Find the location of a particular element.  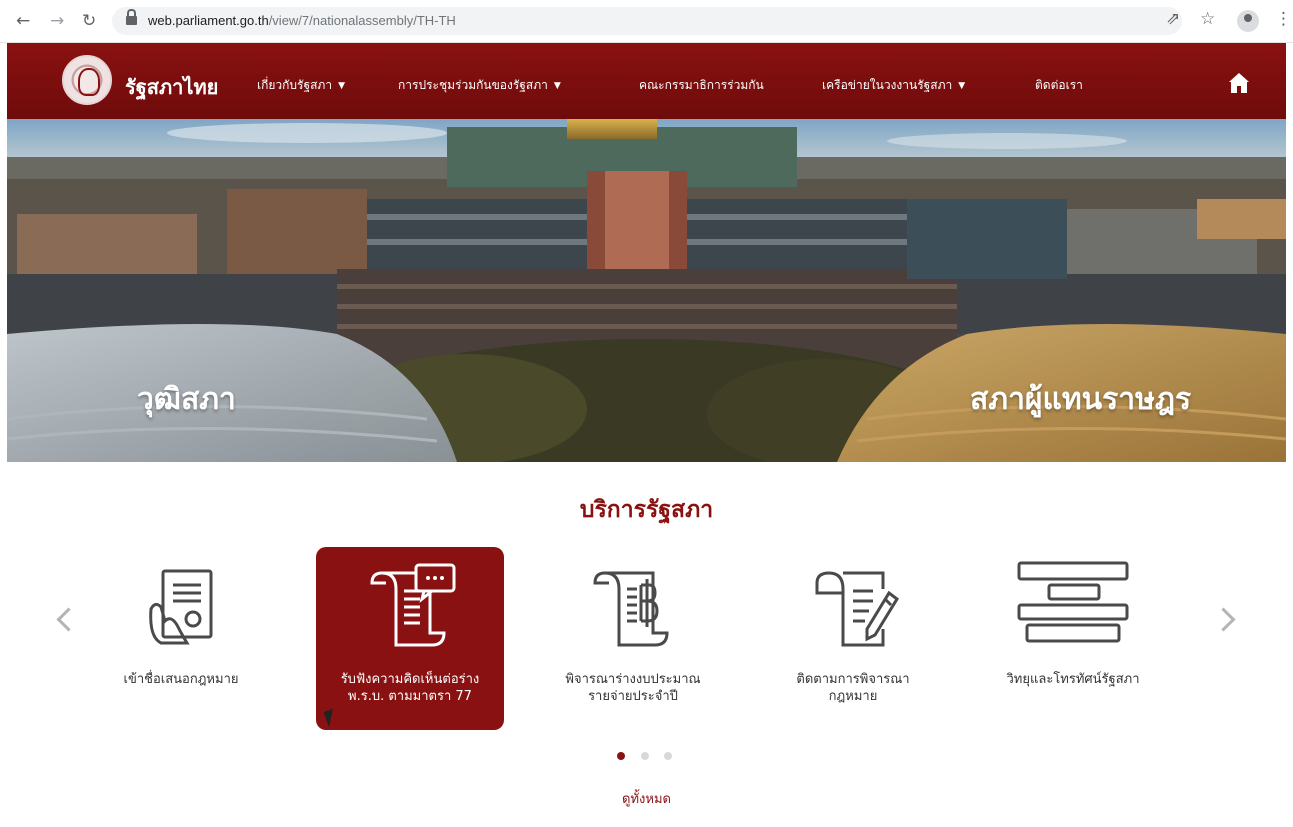

site-brand: รัฐสภาไทย is located at coordinates (171, 87).